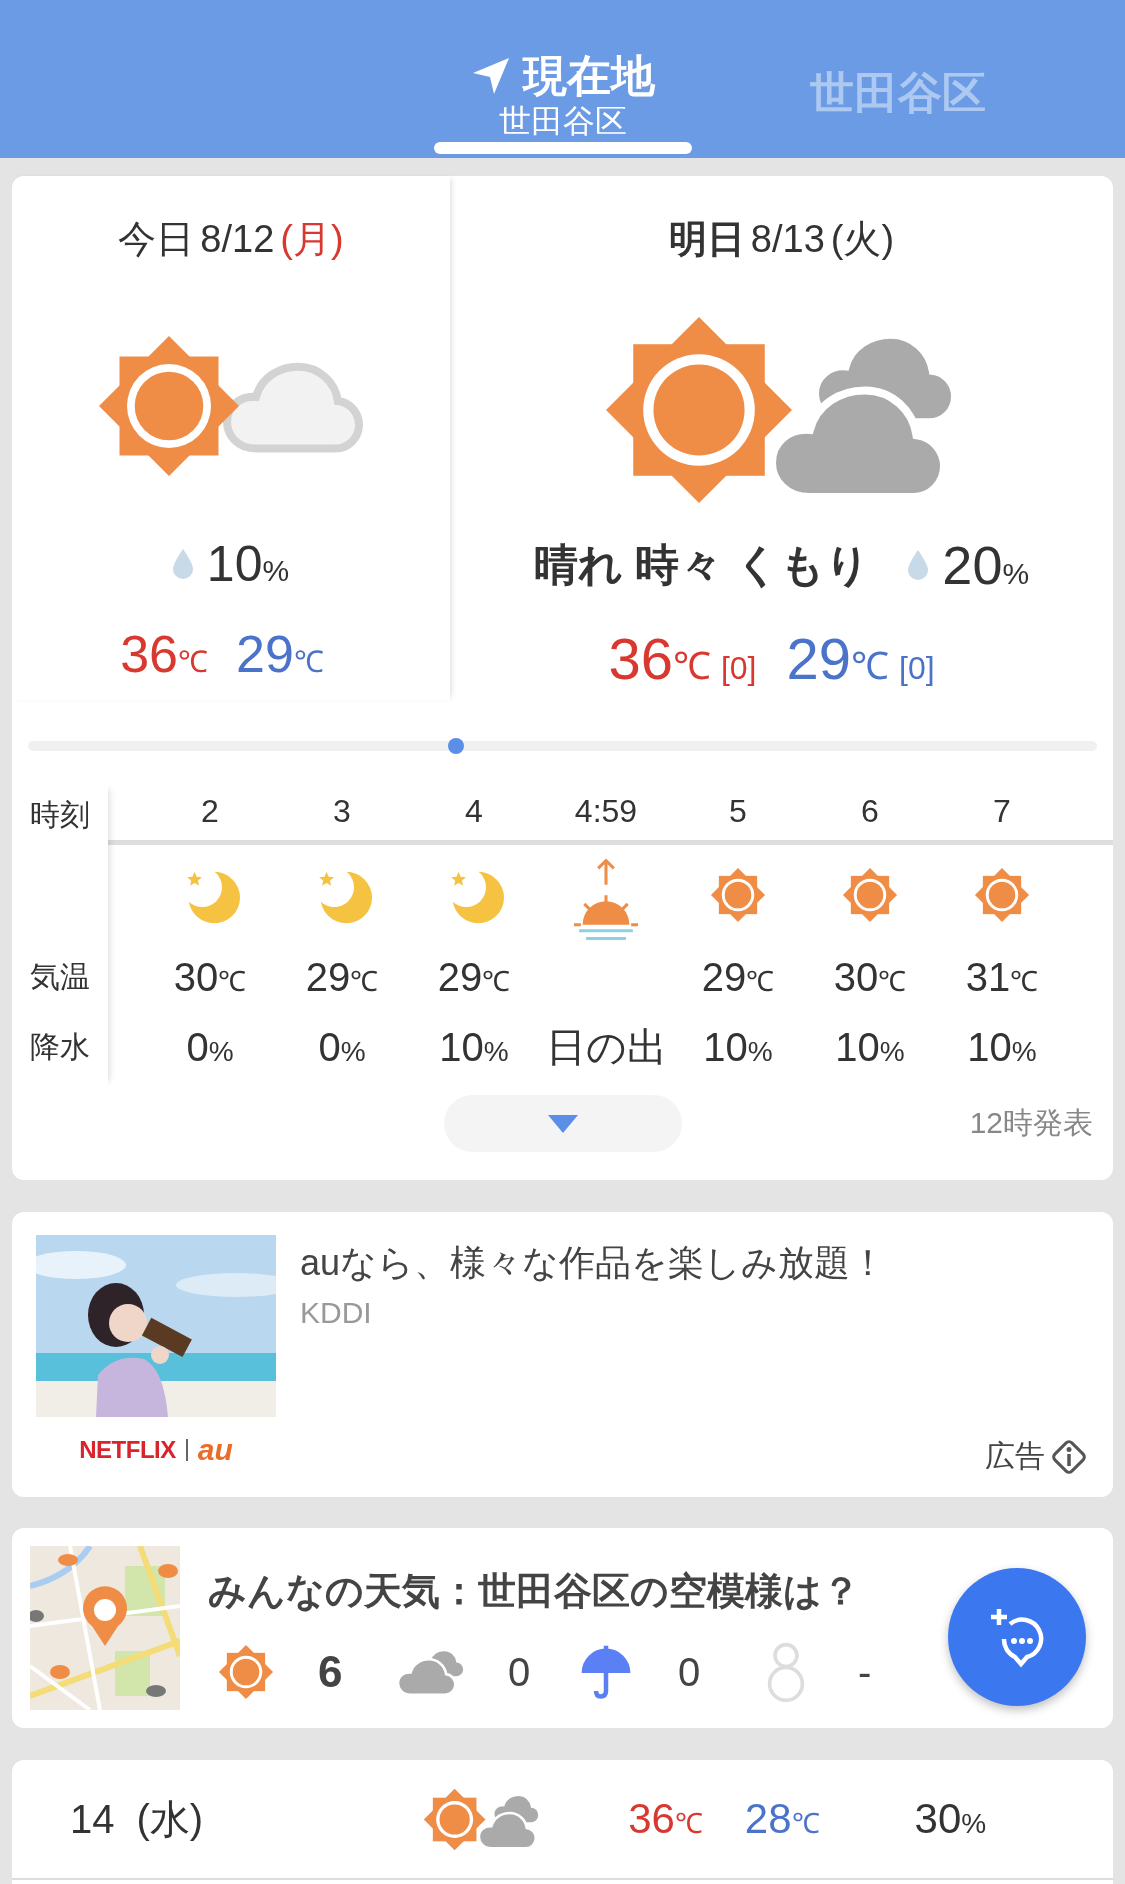  What do you see at coordinates (950, 1819) in the screenshot?
I see `precip-text: 30%` at bounding box center [950, 1819].